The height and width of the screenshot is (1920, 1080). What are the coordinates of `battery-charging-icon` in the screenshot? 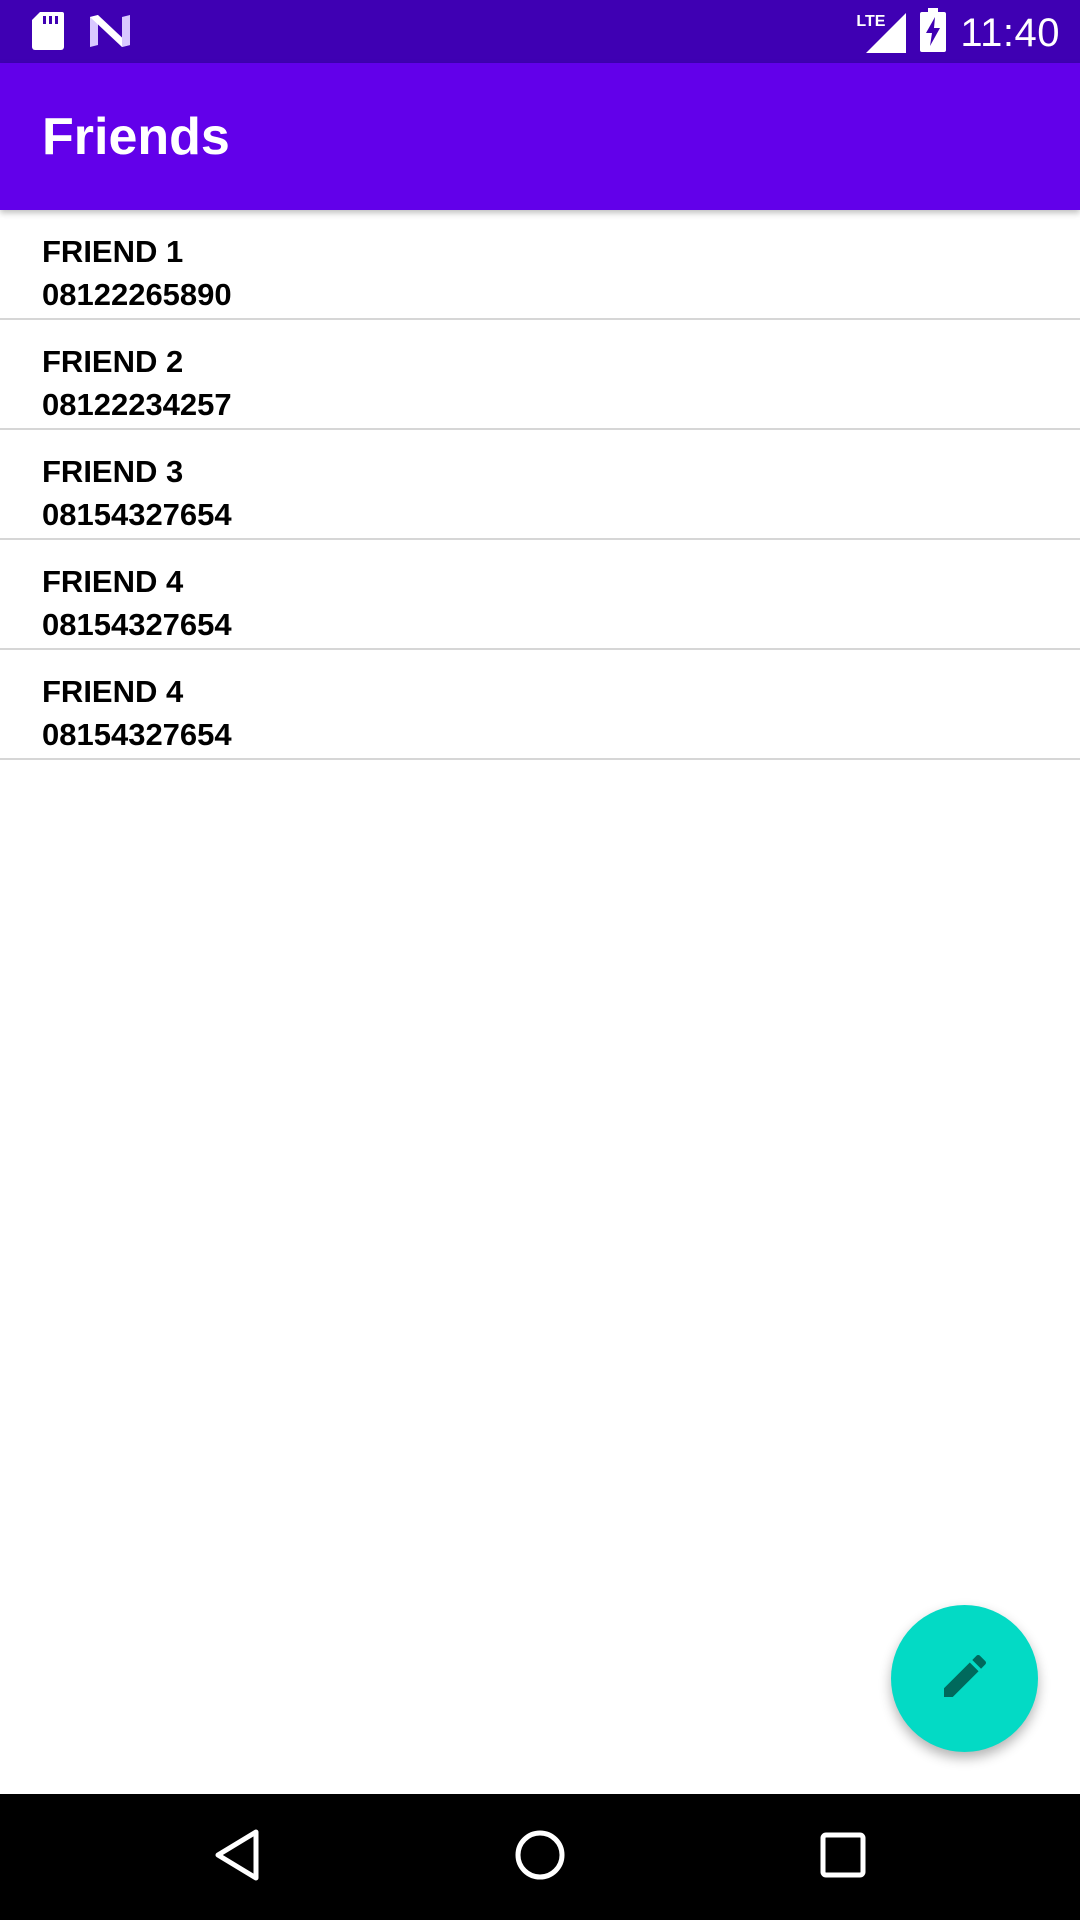 It's located at (933, 32).